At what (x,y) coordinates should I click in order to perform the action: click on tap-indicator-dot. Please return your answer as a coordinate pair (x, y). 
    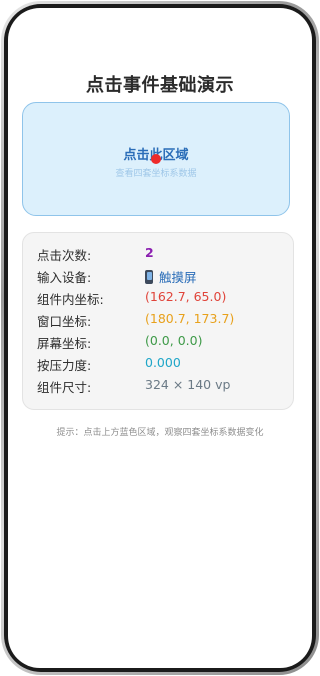
    Looking at the image, I should click on (156, 159).